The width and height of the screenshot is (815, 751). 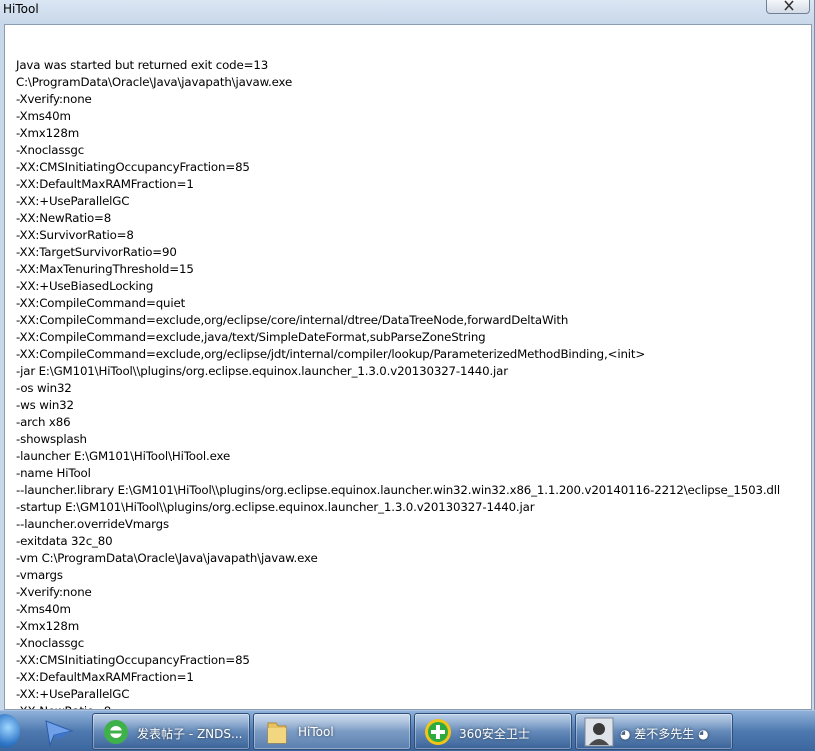 What do you see at coordinates (51, 439) in the screenshot?
I see `log-line: -showsplash` at bounding box center [51, 439].